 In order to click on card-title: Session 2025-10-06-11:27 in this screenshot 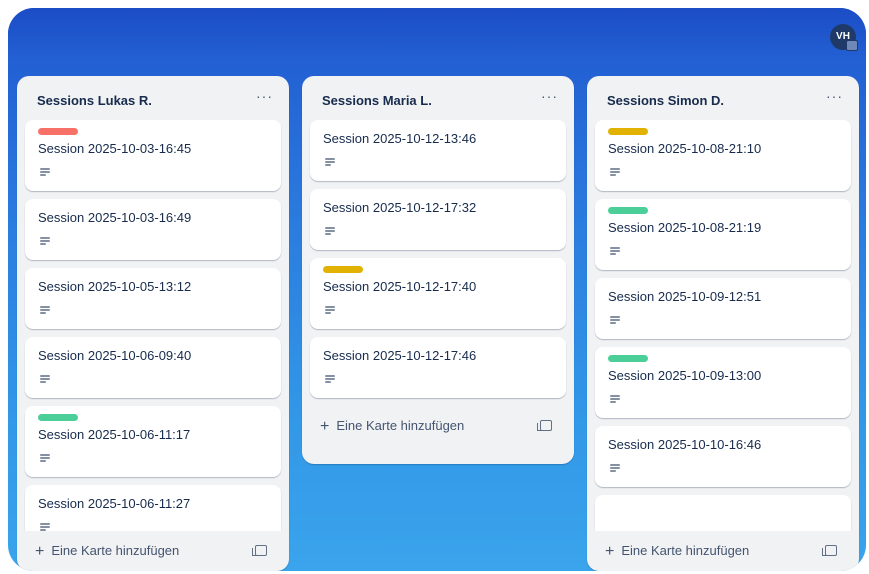, I will do `click(114, 503)`.